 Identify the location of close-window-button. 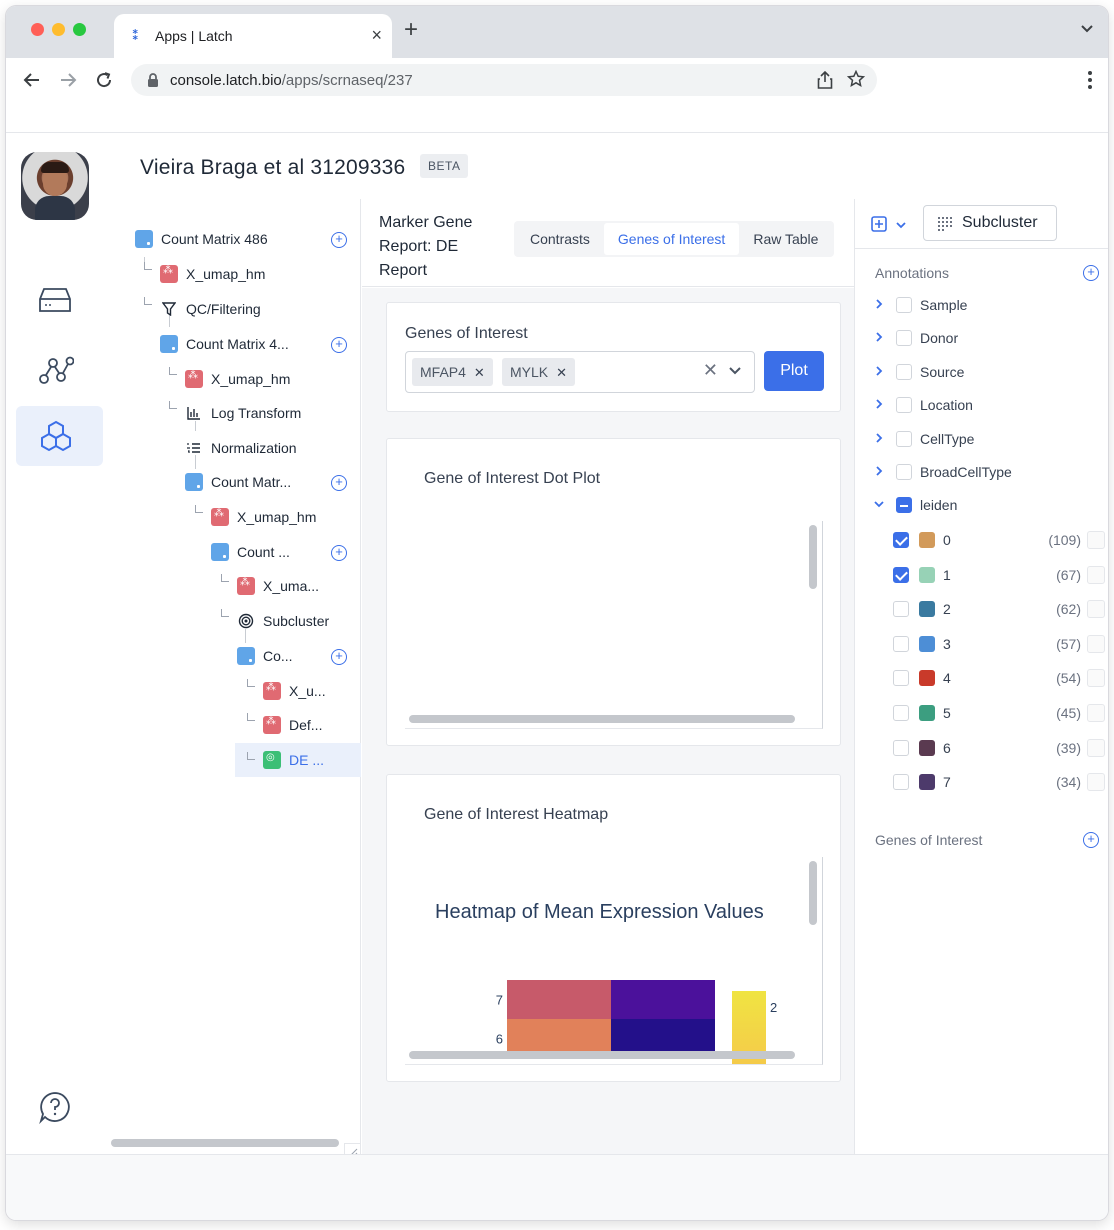
(37, 29).